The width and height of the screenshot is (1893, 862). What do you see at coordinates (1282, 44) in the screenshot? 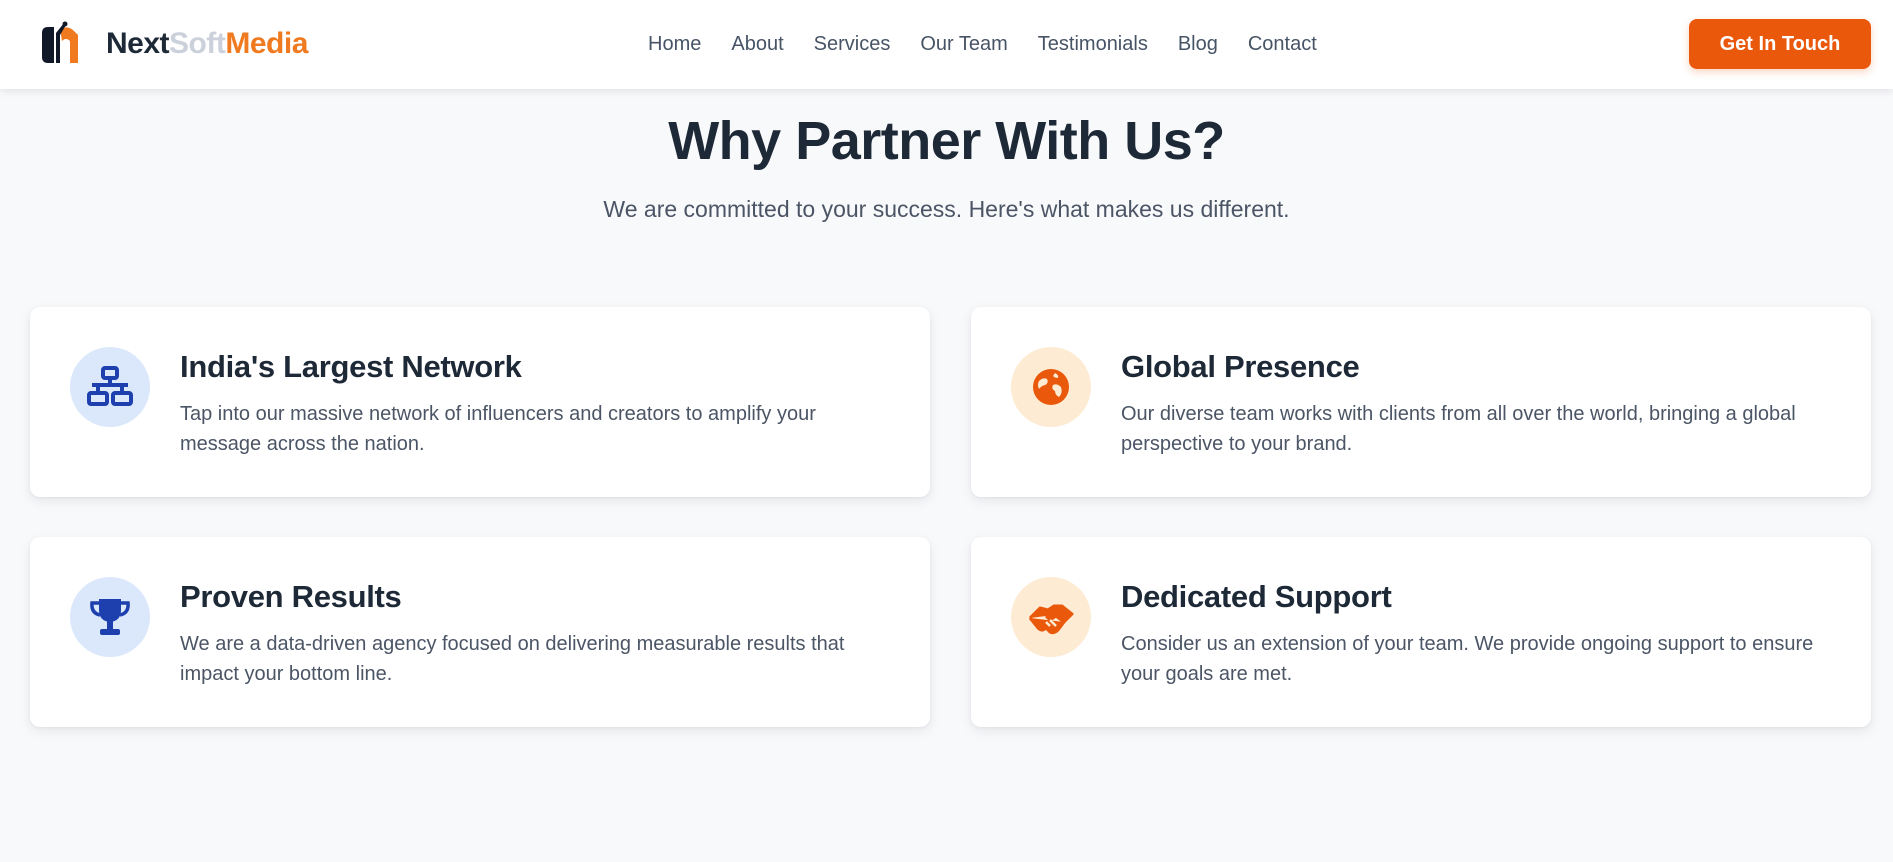
I see `nav-link-contact: Contact` at bounding box center [1282, 44].